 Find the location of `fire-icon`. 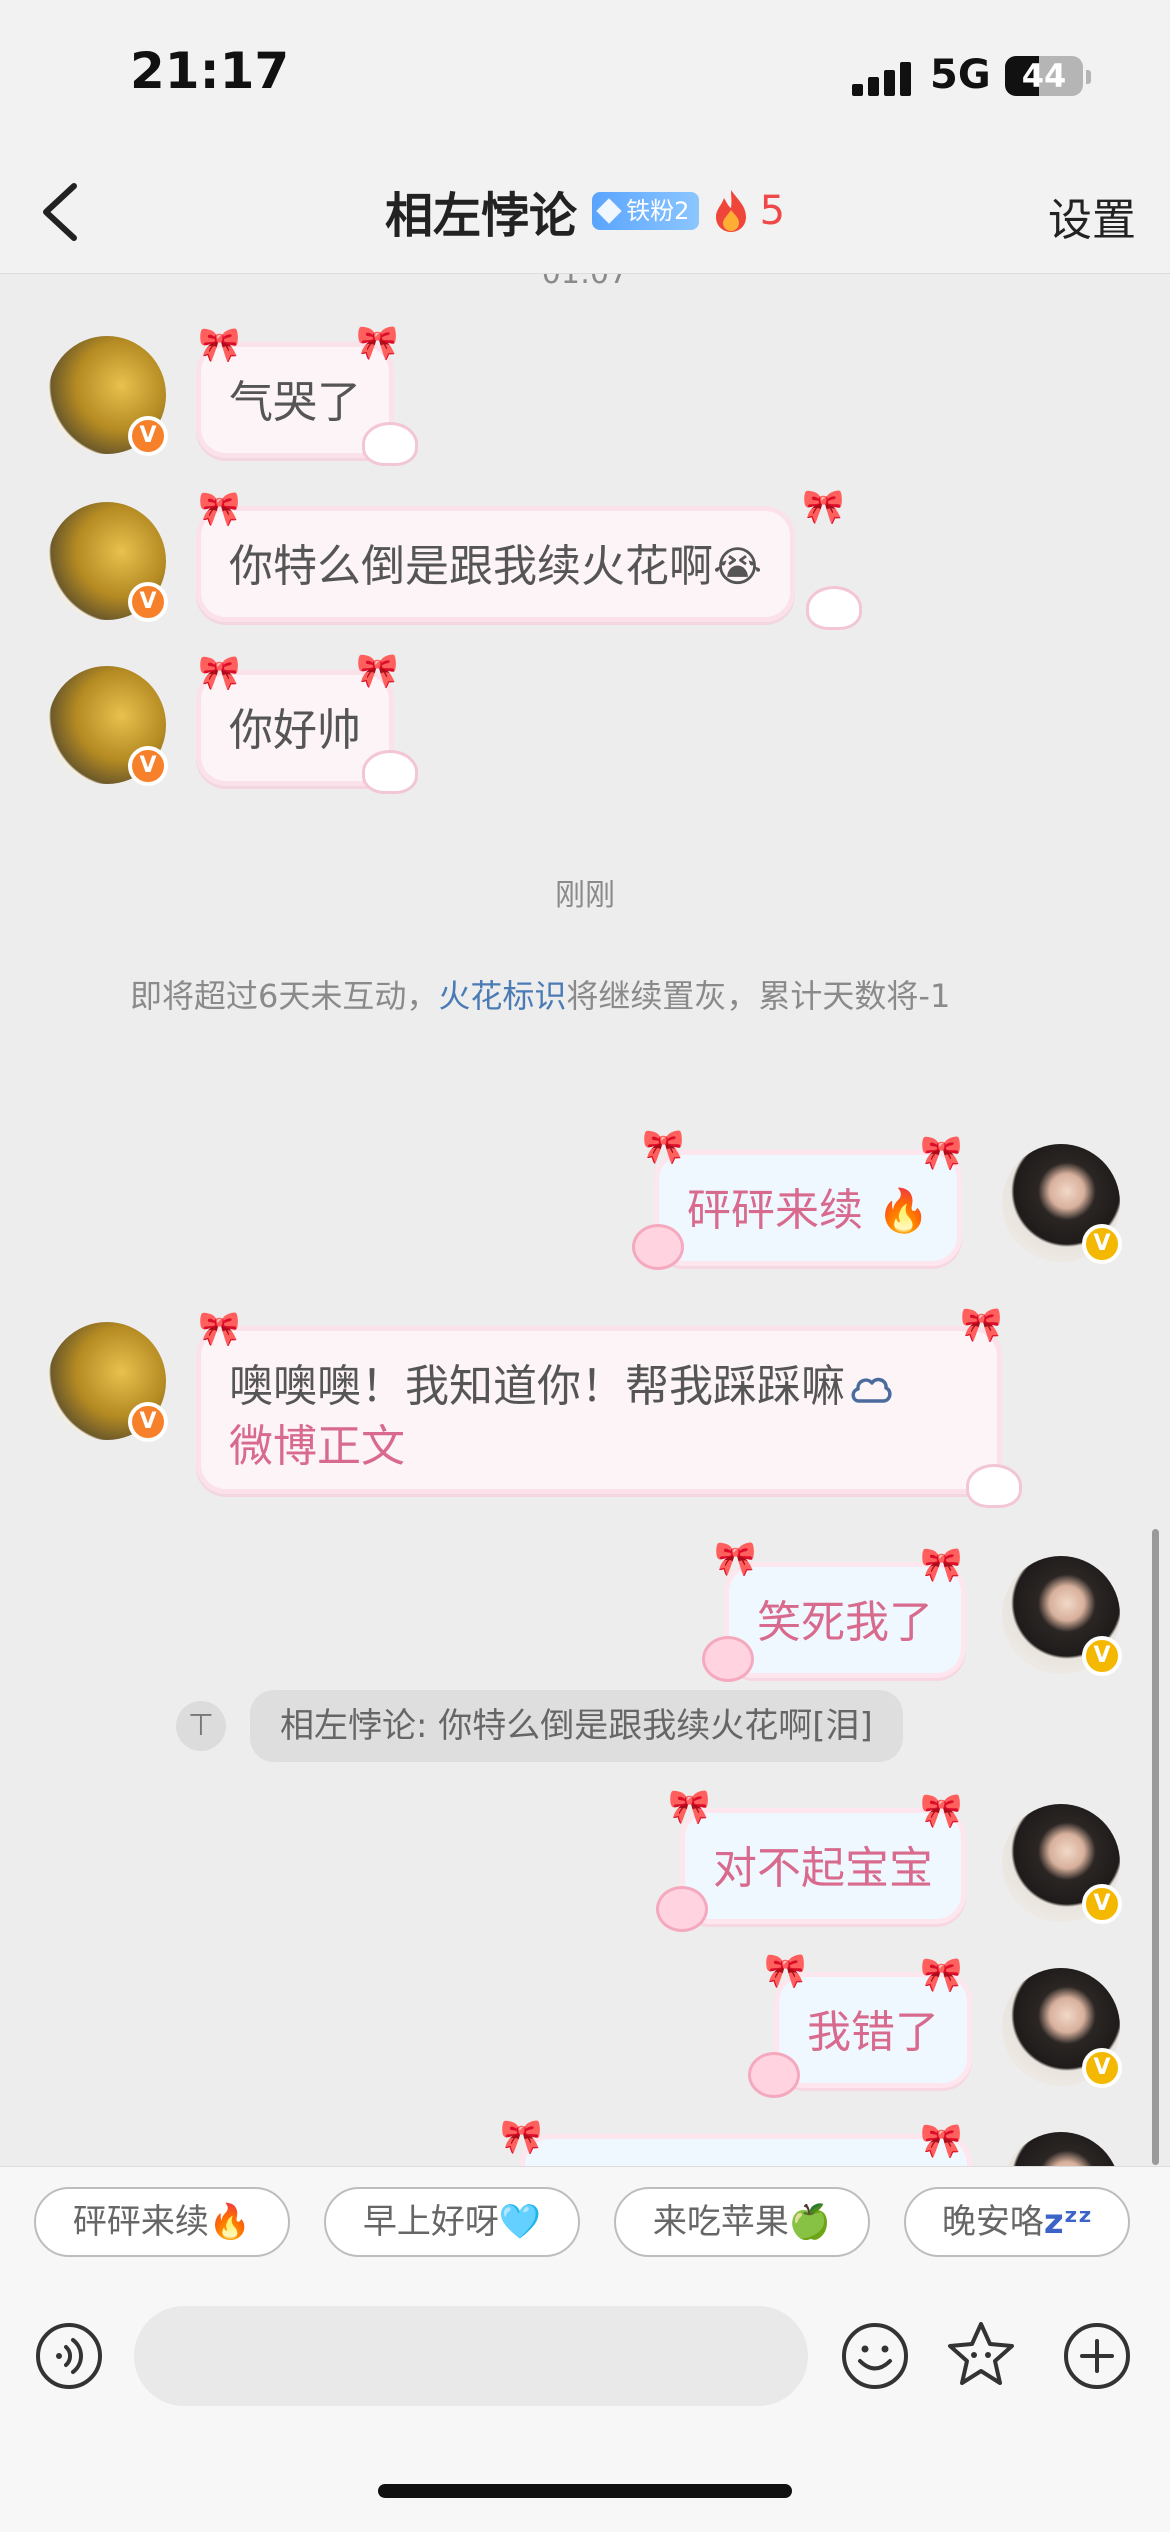

fire-icon is located at coordinates (731, 211).